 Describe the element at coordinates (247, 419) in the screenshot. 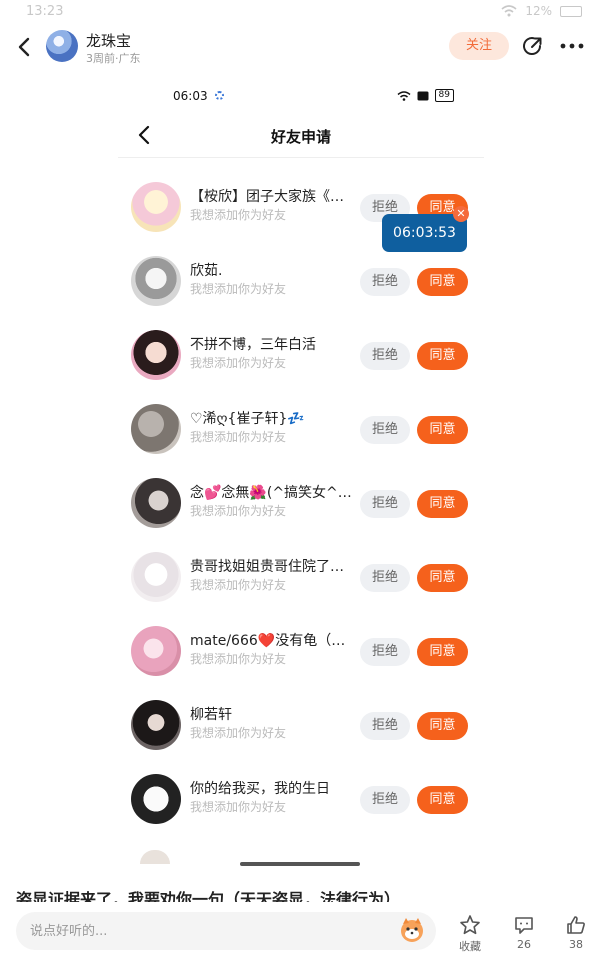

I see `request-name: ♡浠ღ{崔子轩}💤` at that location.